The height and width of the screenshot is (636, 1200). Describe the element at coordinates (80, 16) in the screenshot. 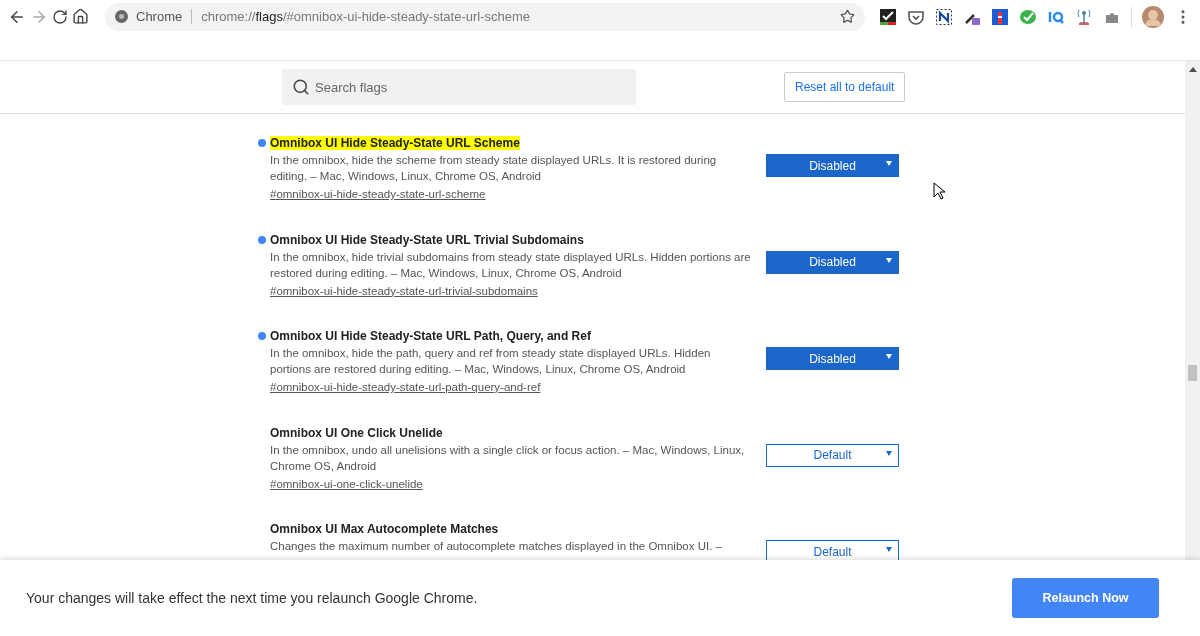

I see `home-icon` at that location.